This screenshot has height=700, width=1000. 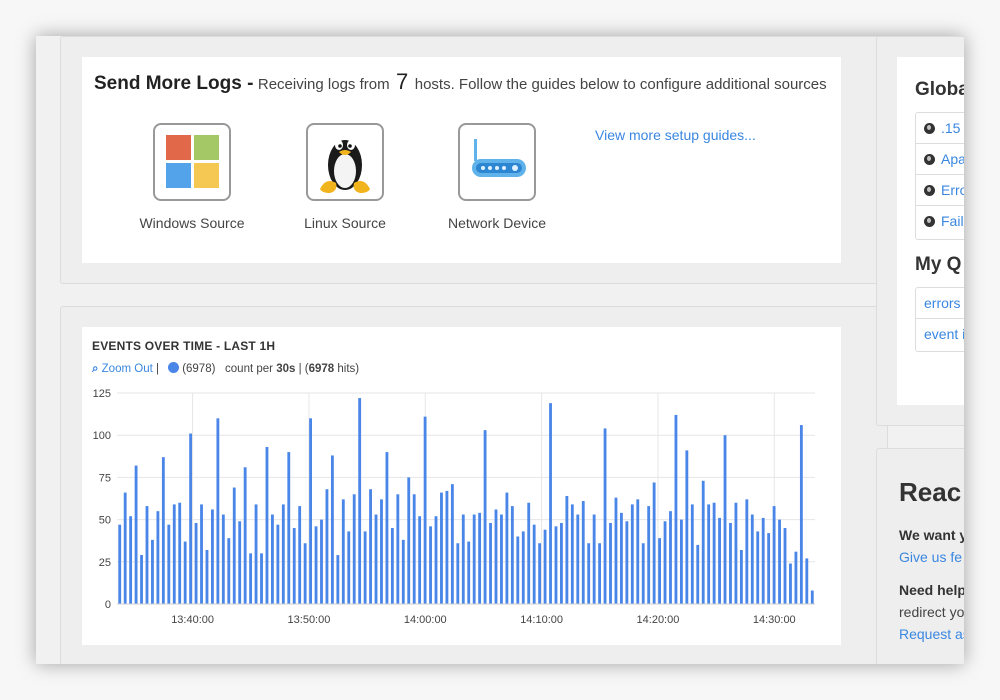 What do you see at coordinates (940, 334) in the screenshot?
I see `my-query-item: event i` at bounding box center [940, 334].